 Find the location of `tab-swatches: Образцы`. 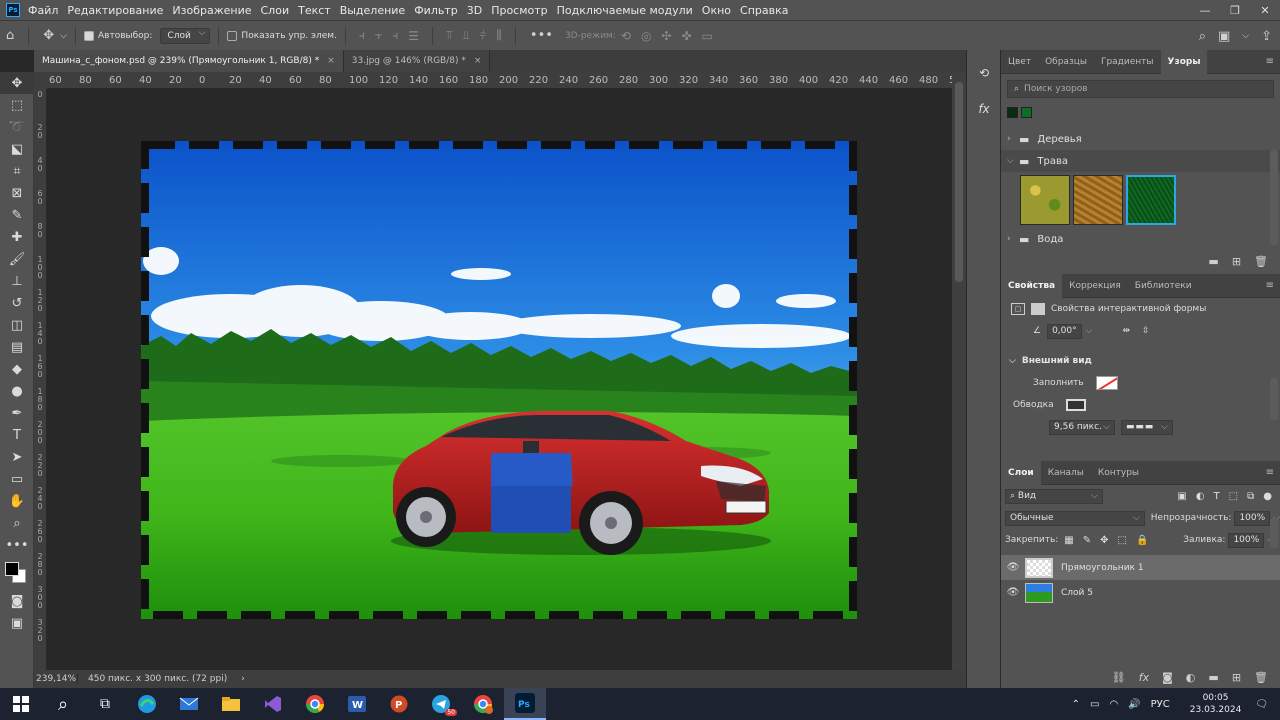

tab-swatches: Образцы is located at coordinates (1066, 62).